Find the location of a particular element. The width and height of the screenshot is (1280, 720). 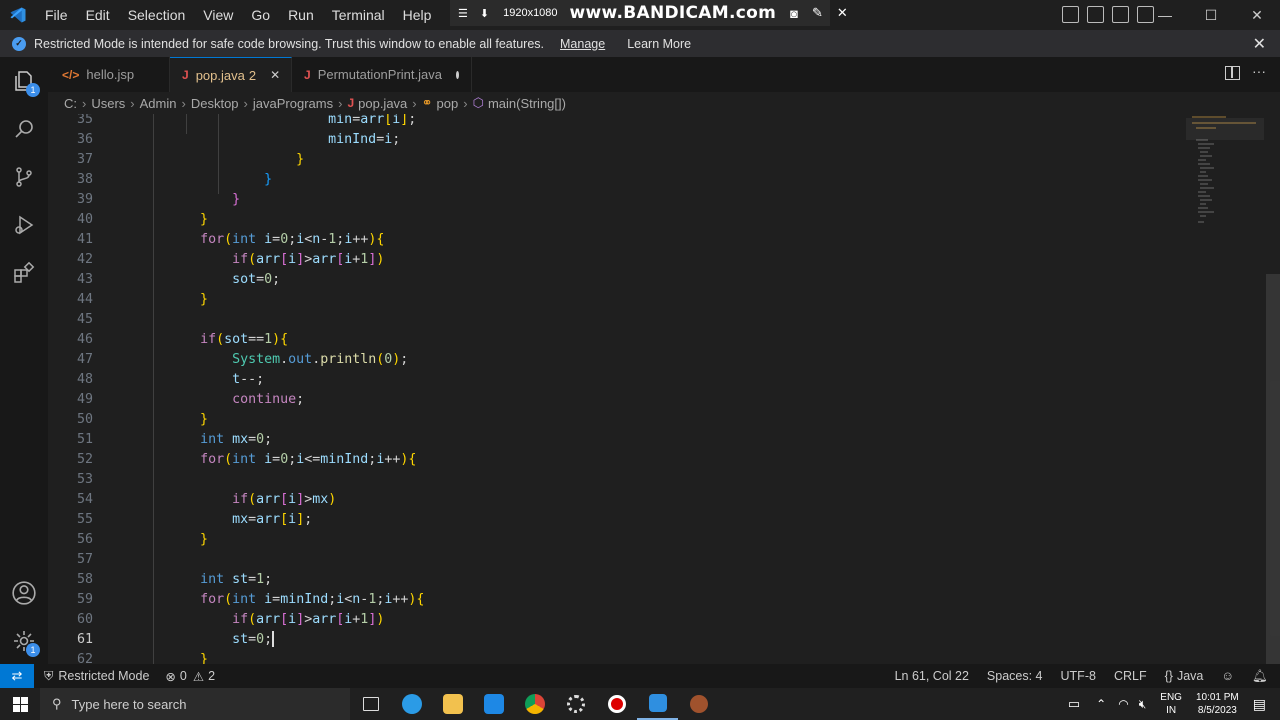

window-close-icon: ✕ is located at coordinates (1257, 15).